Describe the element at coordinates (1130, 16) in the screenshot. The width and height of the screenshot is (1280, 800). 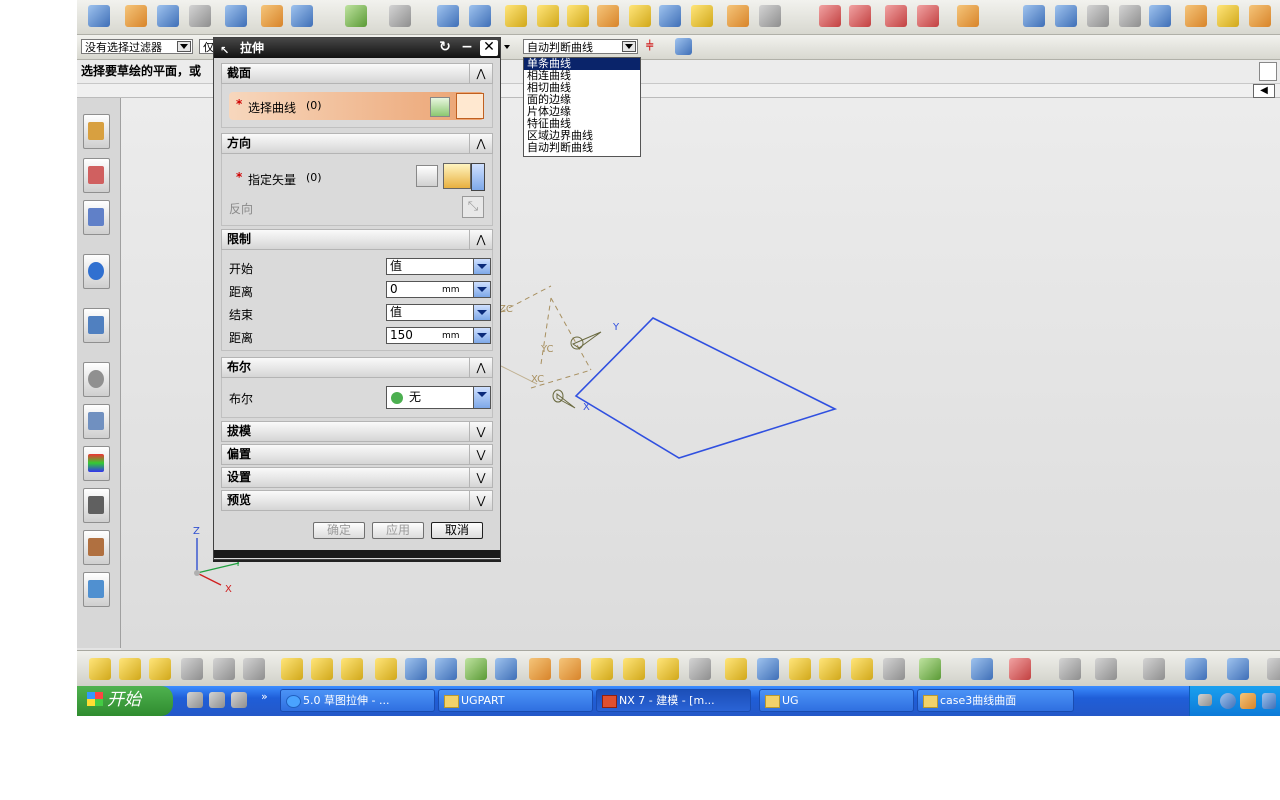
I see `studio-surface-icon` at that location.